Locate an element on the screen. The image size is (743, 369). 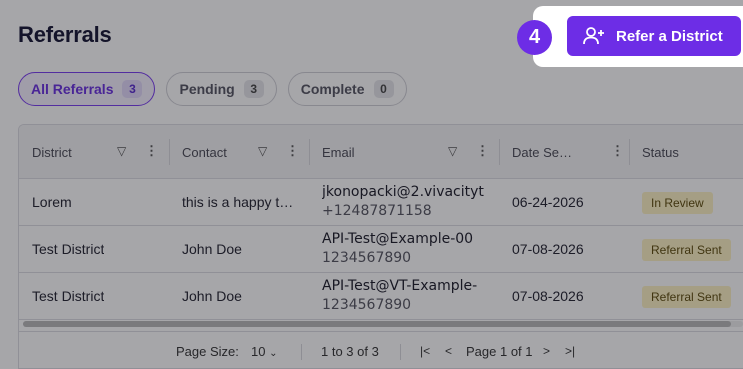
add-user-icon is located at coordinates (593, 36).